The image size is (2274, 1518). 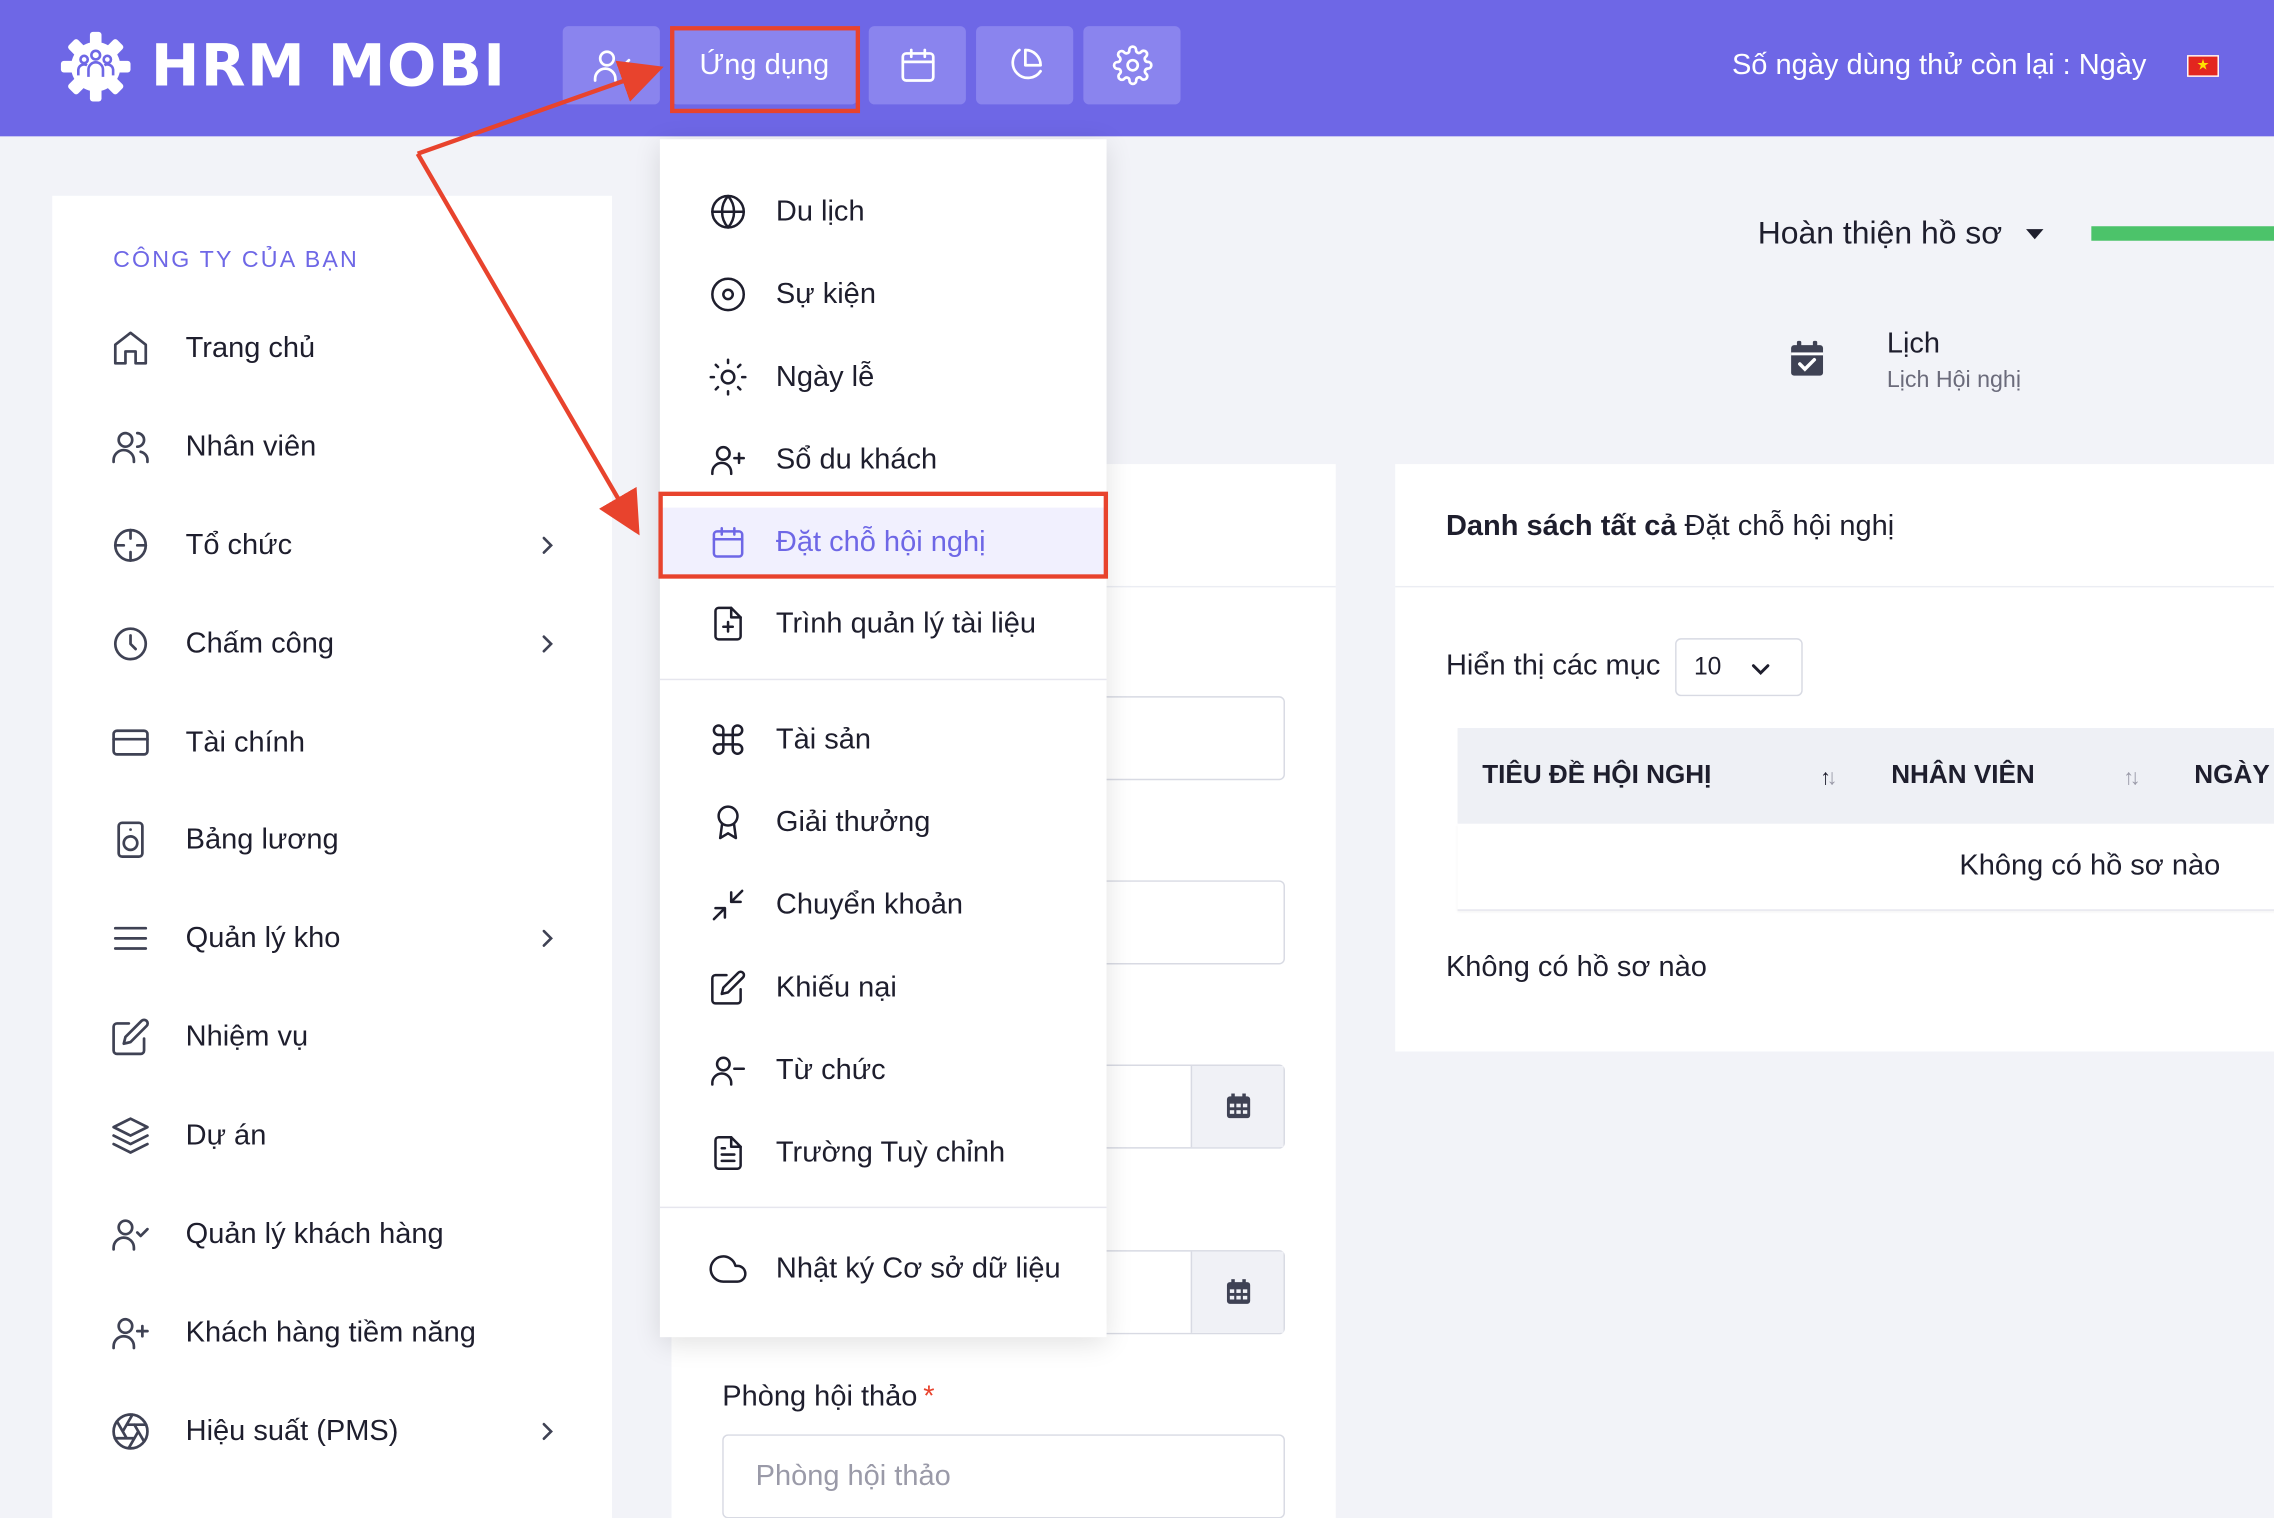 What do you see at coordinates (825, 293) in the screenshot?
I see `menu-item-label: Sự kiện` at bounding box center [825, 293].